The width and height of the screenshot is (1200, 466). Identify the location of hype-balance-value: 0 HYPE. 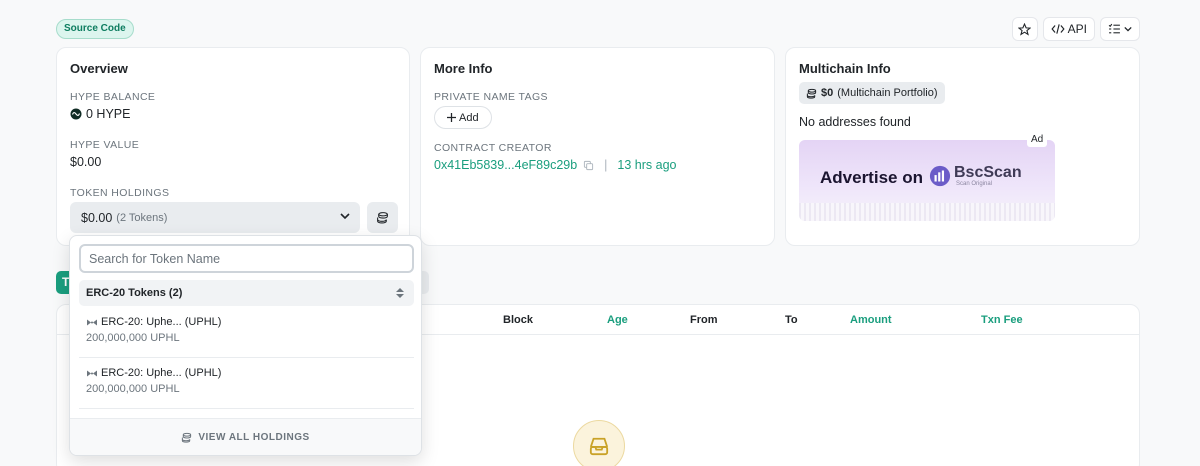
(100, 114).